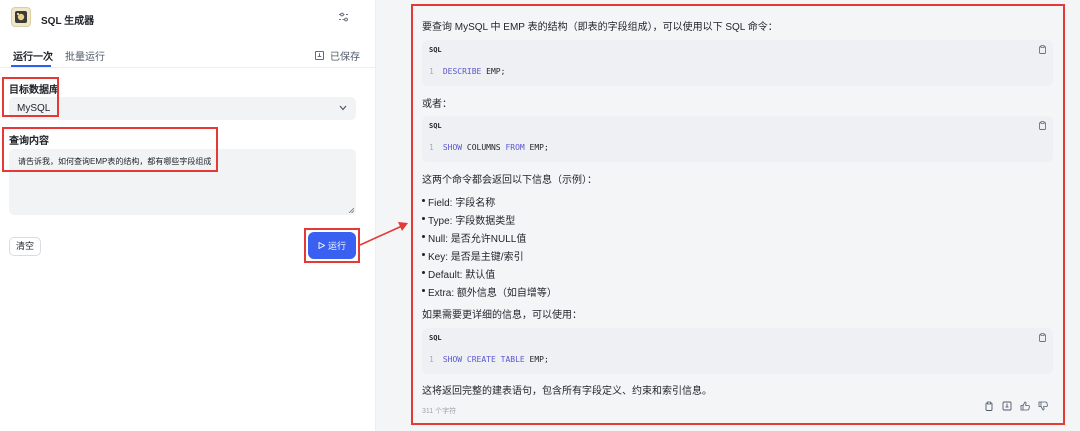 Image resolution: width=1080 pixels, height=431 pixels. What do you see at coordinates (336, 246) in the screenshot?
I see `run-label: 运行` at bounding box center [336, 246].